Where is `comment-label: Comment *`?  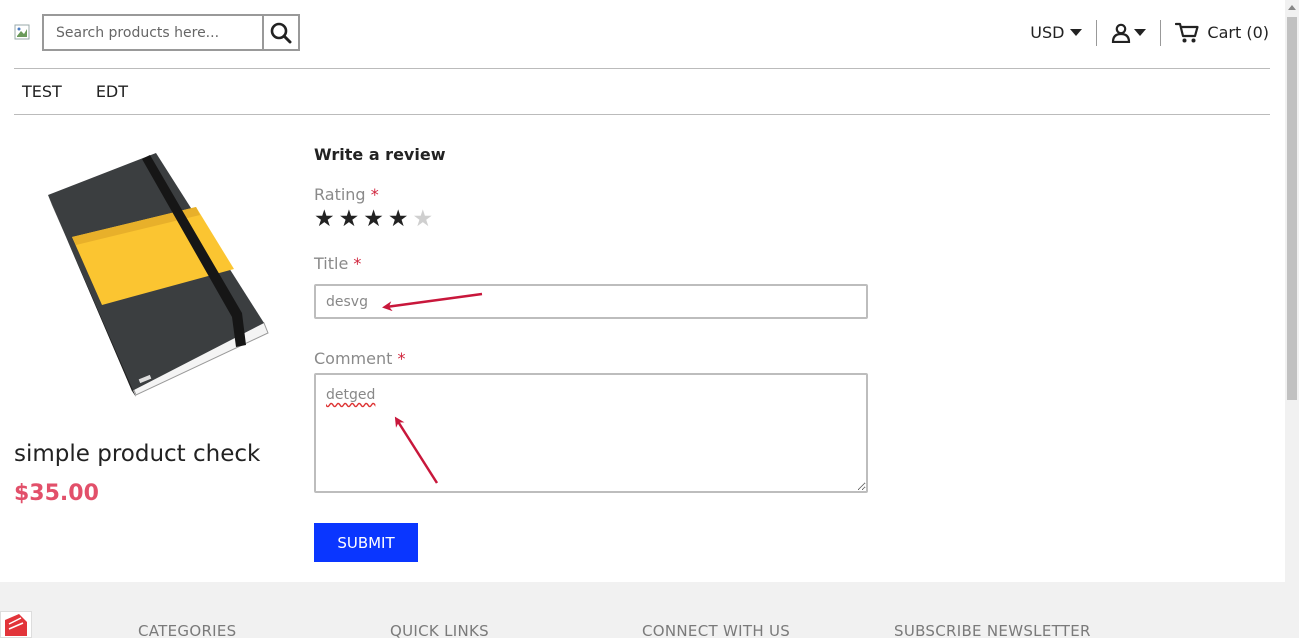 comment-label: Comment * is located at coordinates (359, 358).